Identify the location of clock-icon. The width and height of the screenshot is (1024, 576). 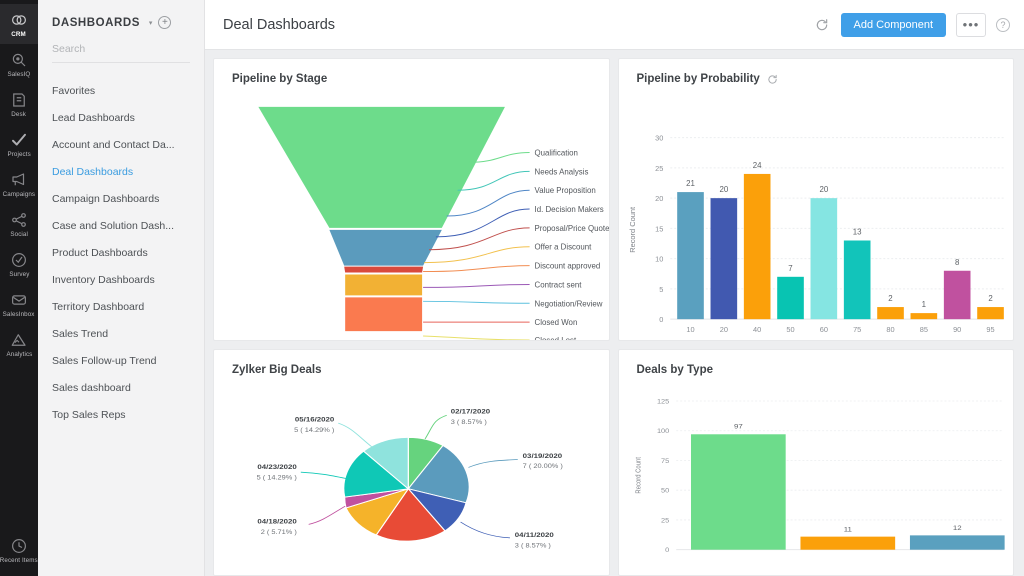
(19, 546).